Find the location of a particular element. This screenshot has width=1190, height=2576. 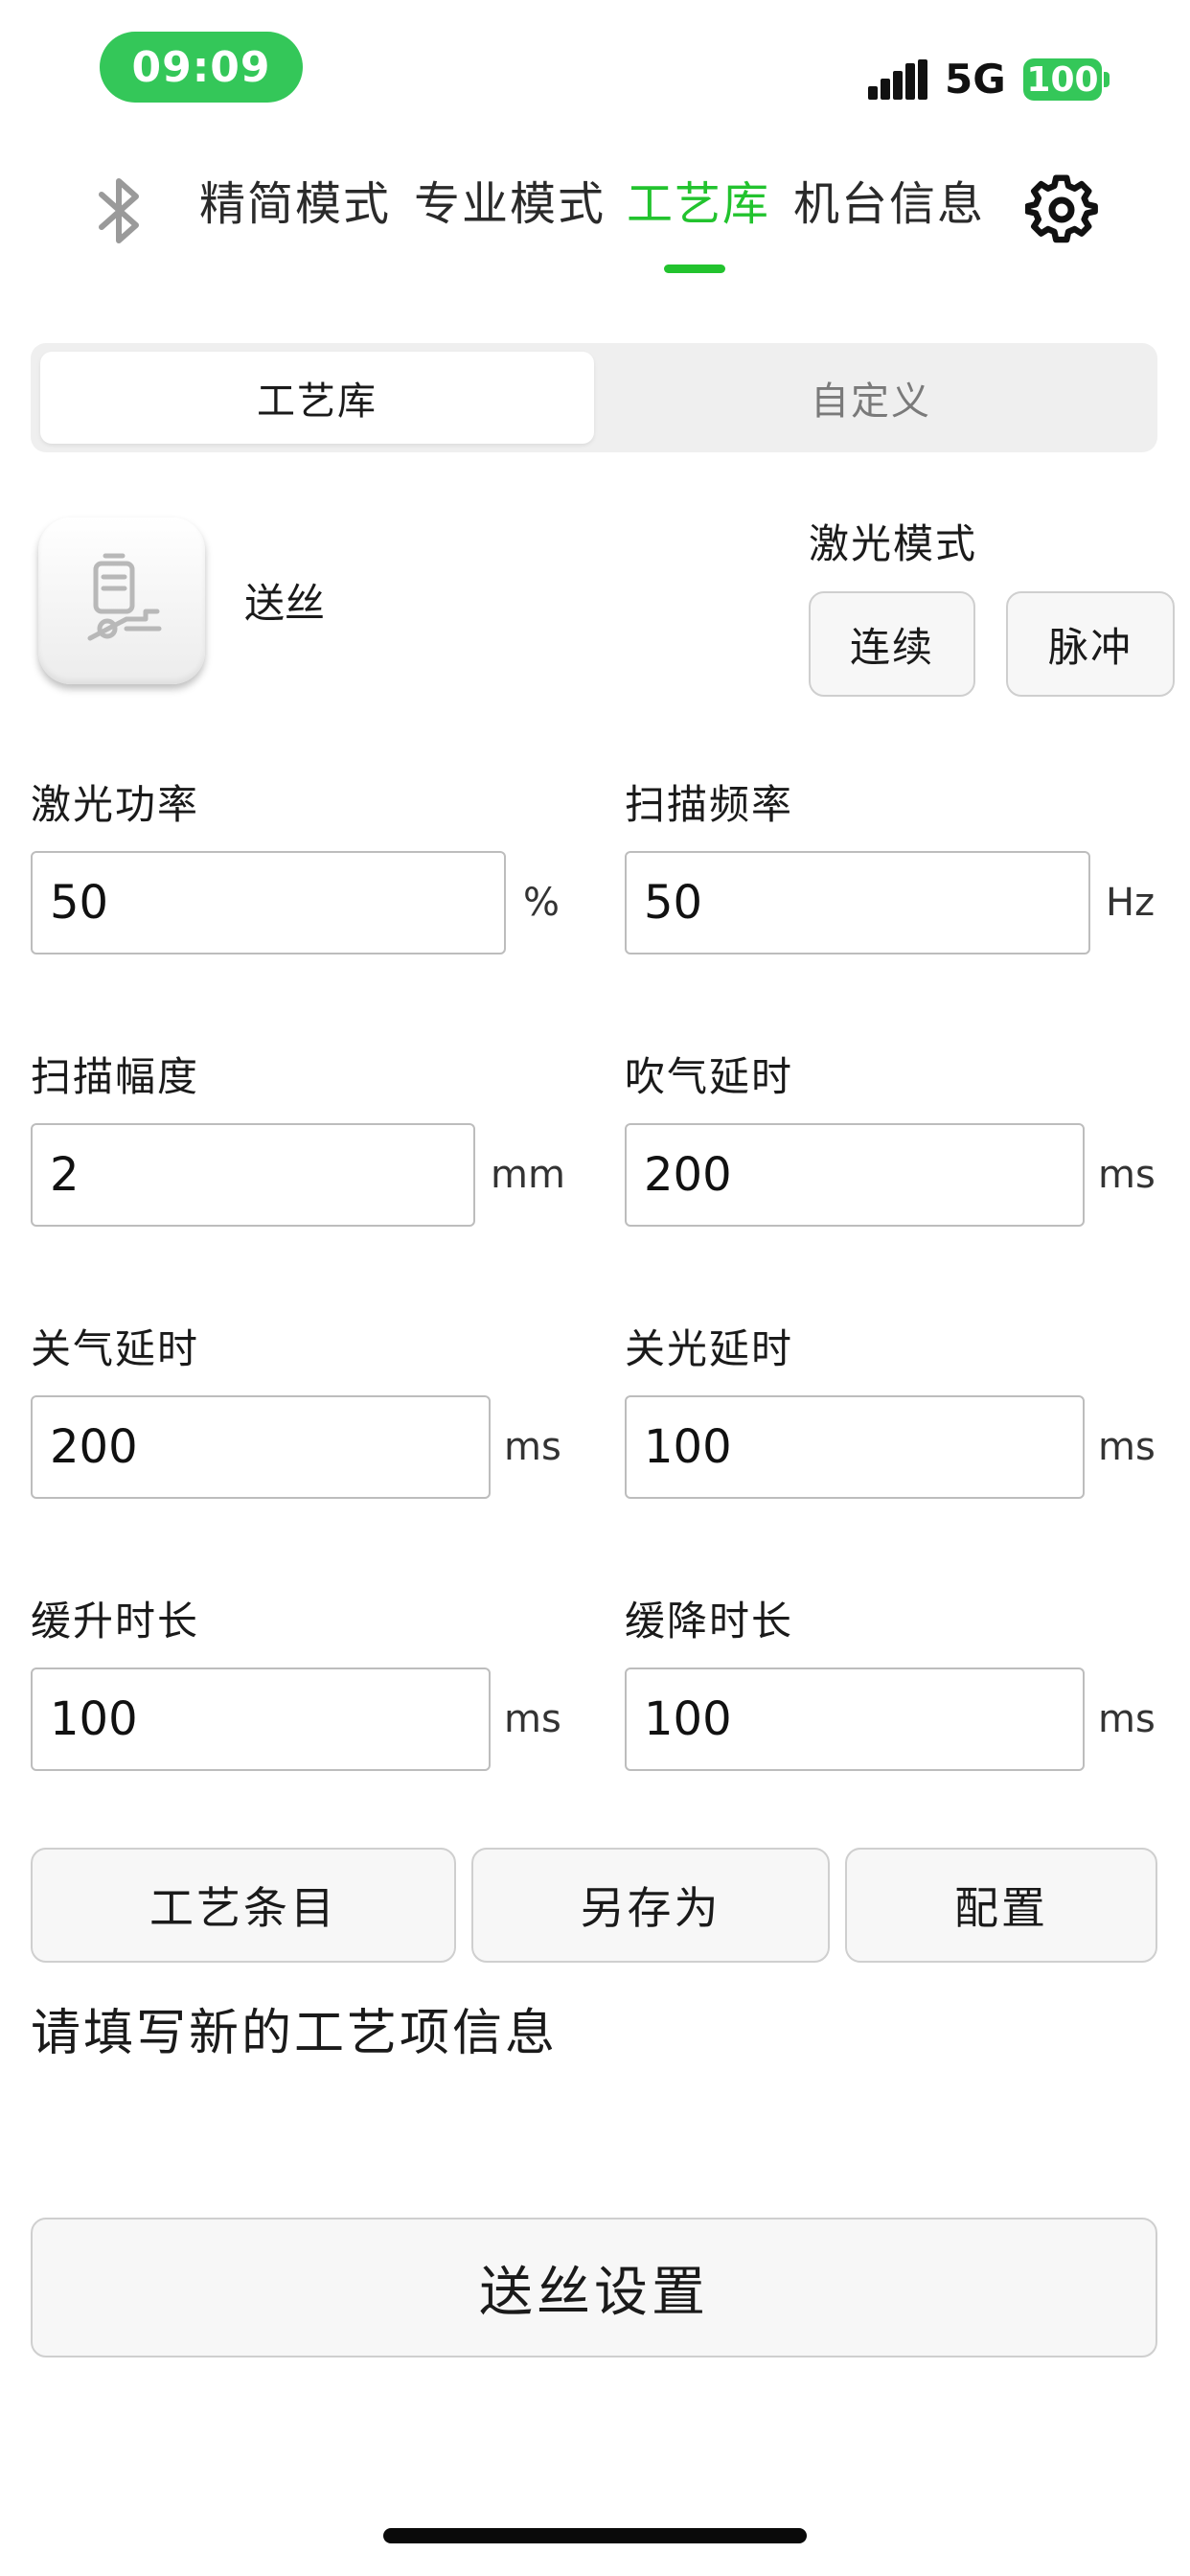

field-label-scan-frequency: 扫描频率 is located at coordinates (710, 805).